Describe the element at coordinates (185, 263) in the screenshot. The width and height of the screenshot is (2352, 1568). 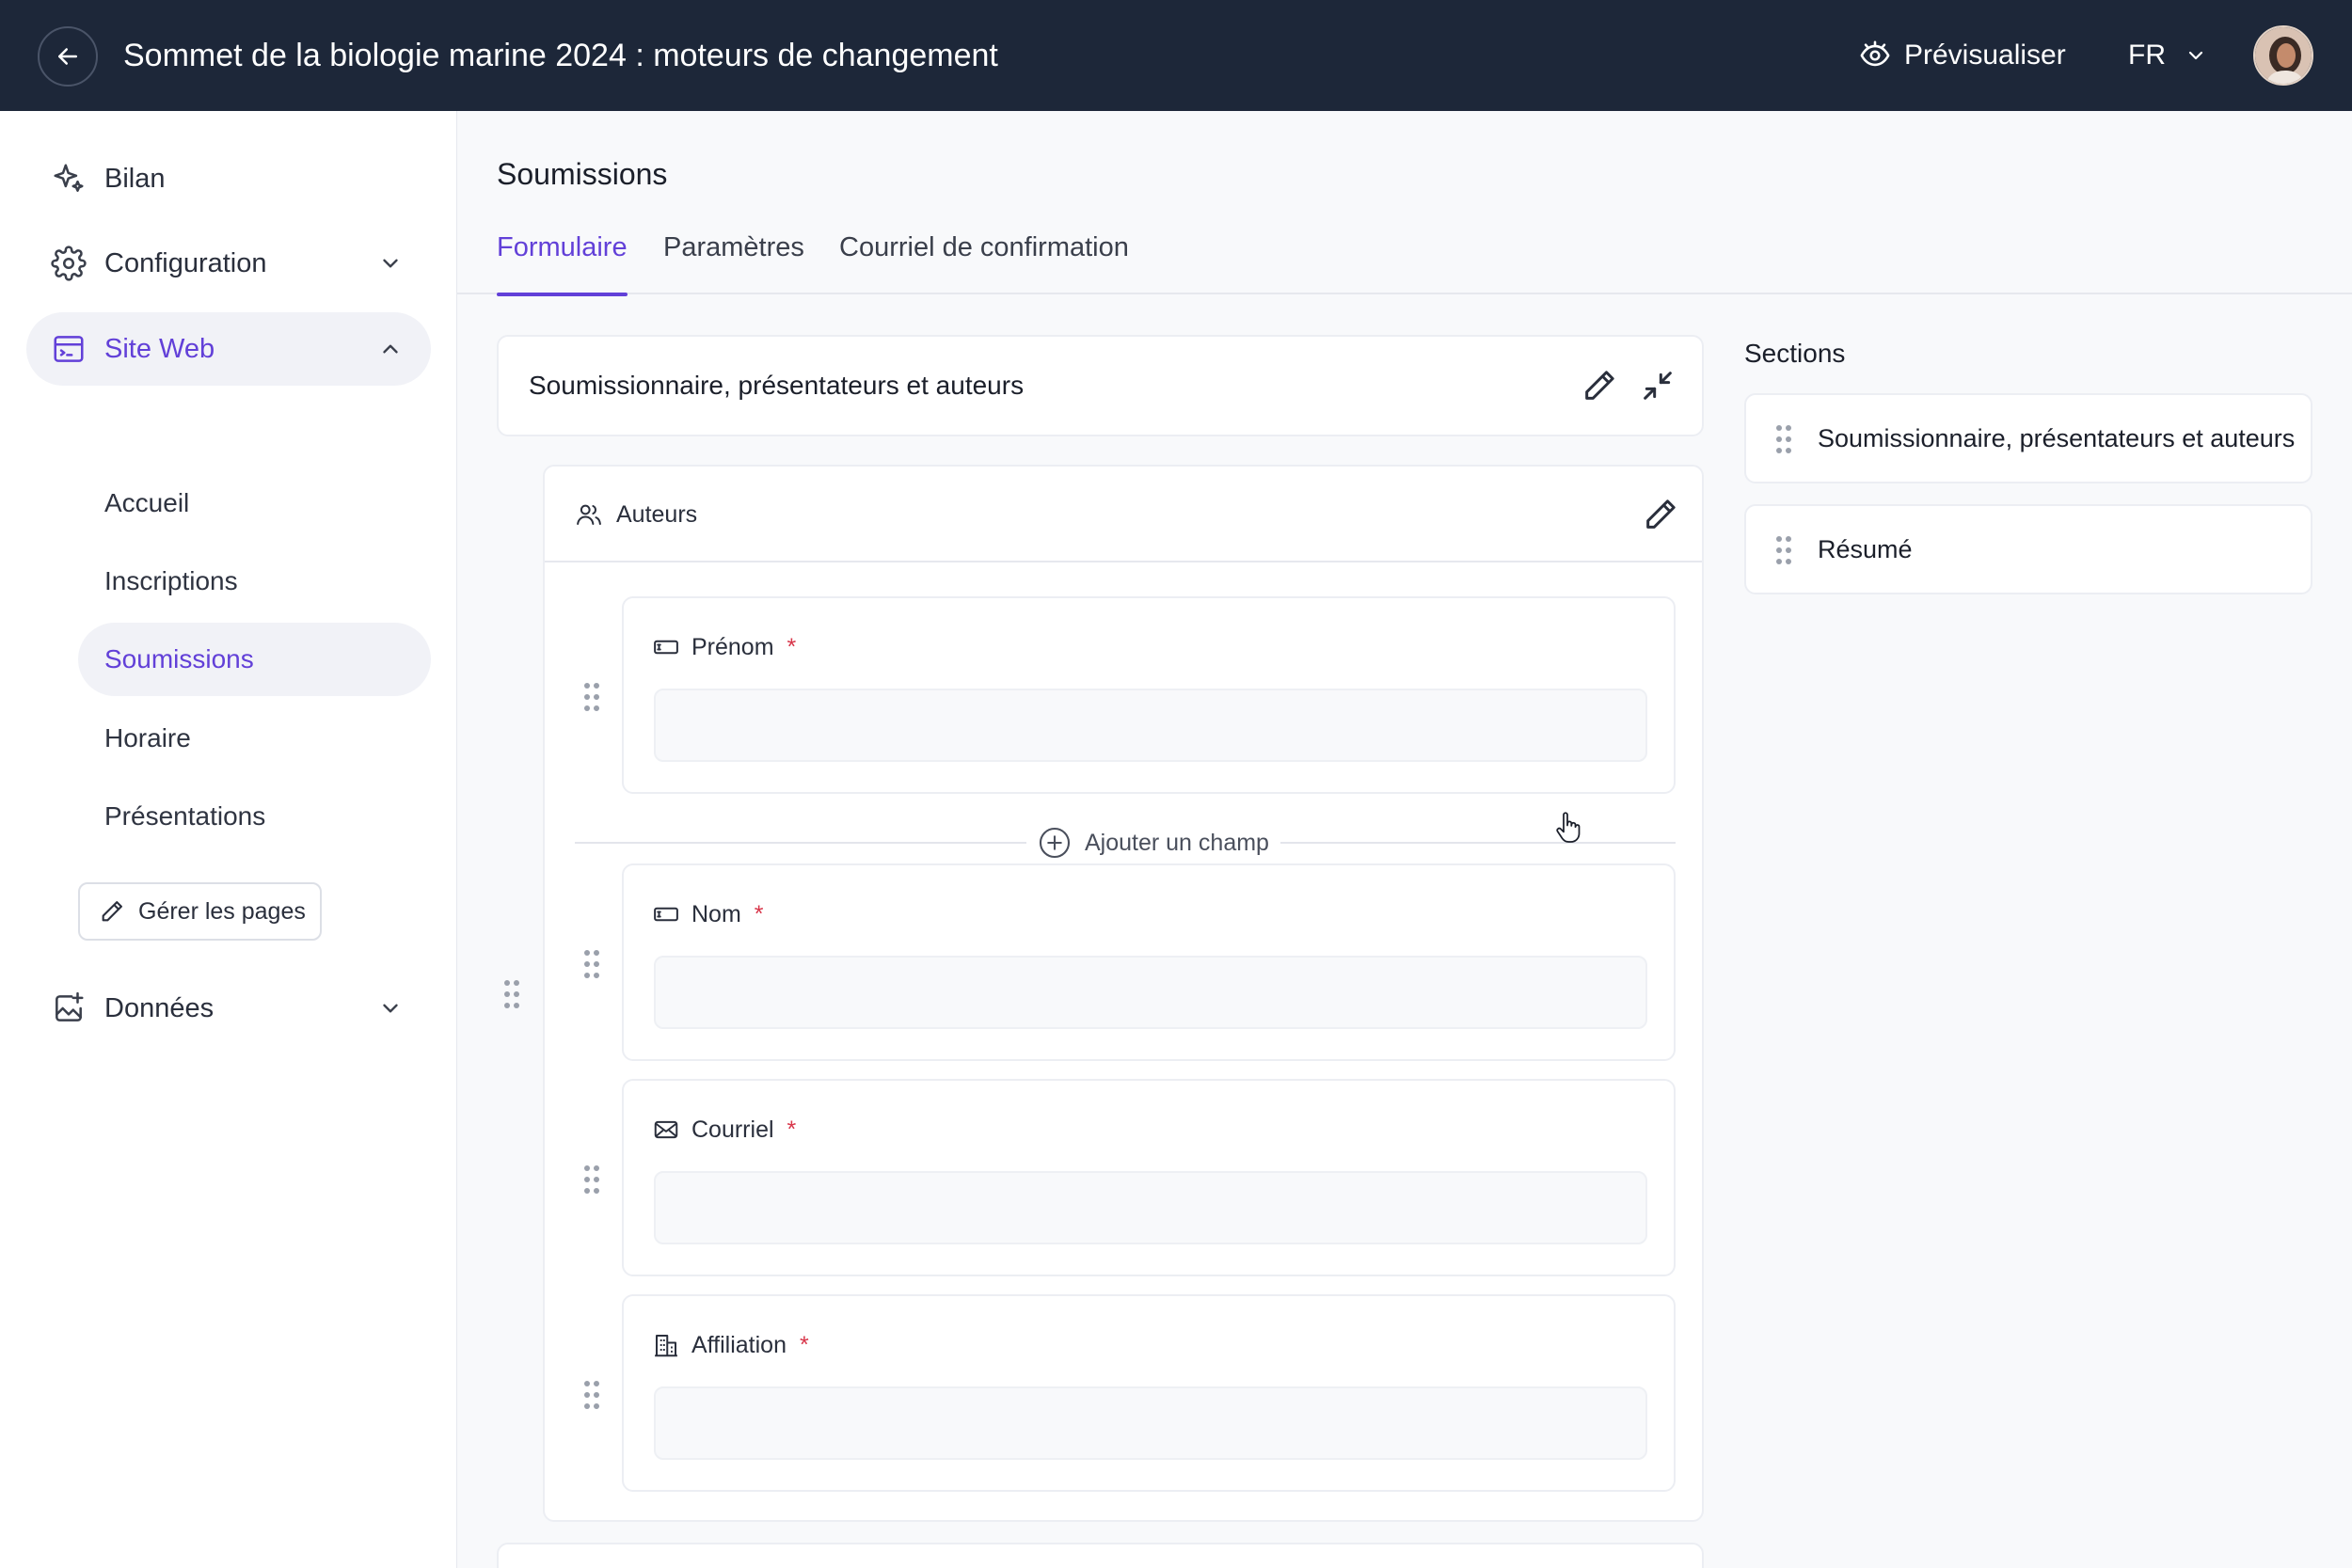
I see `sidebar-item-label: Configuration` at that location.